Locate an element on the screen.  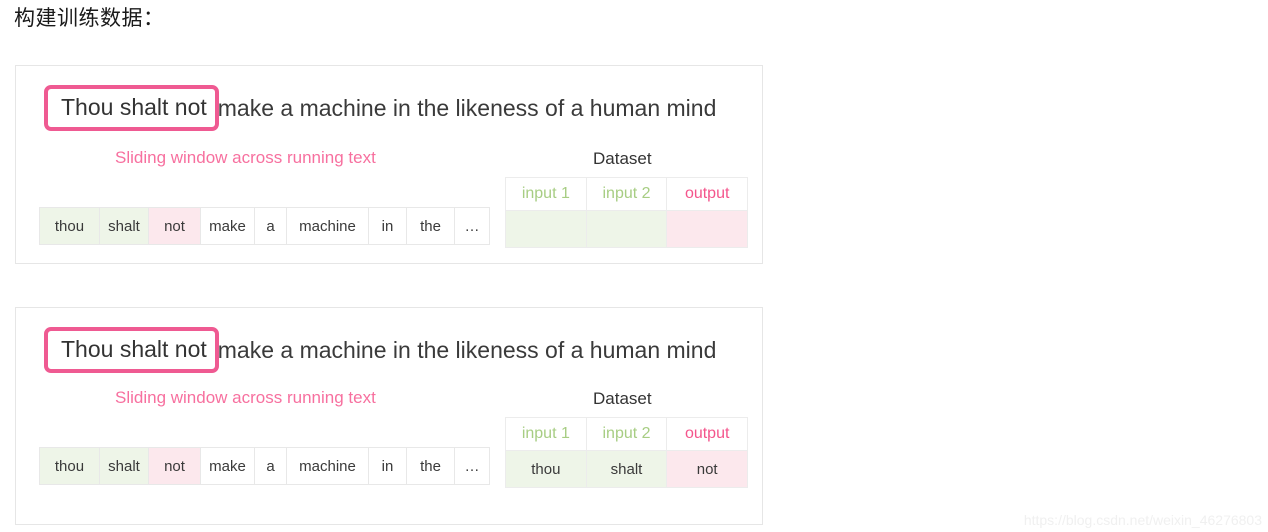
dataset-data-row: thou shalt not is located at coordinates (627, 469).